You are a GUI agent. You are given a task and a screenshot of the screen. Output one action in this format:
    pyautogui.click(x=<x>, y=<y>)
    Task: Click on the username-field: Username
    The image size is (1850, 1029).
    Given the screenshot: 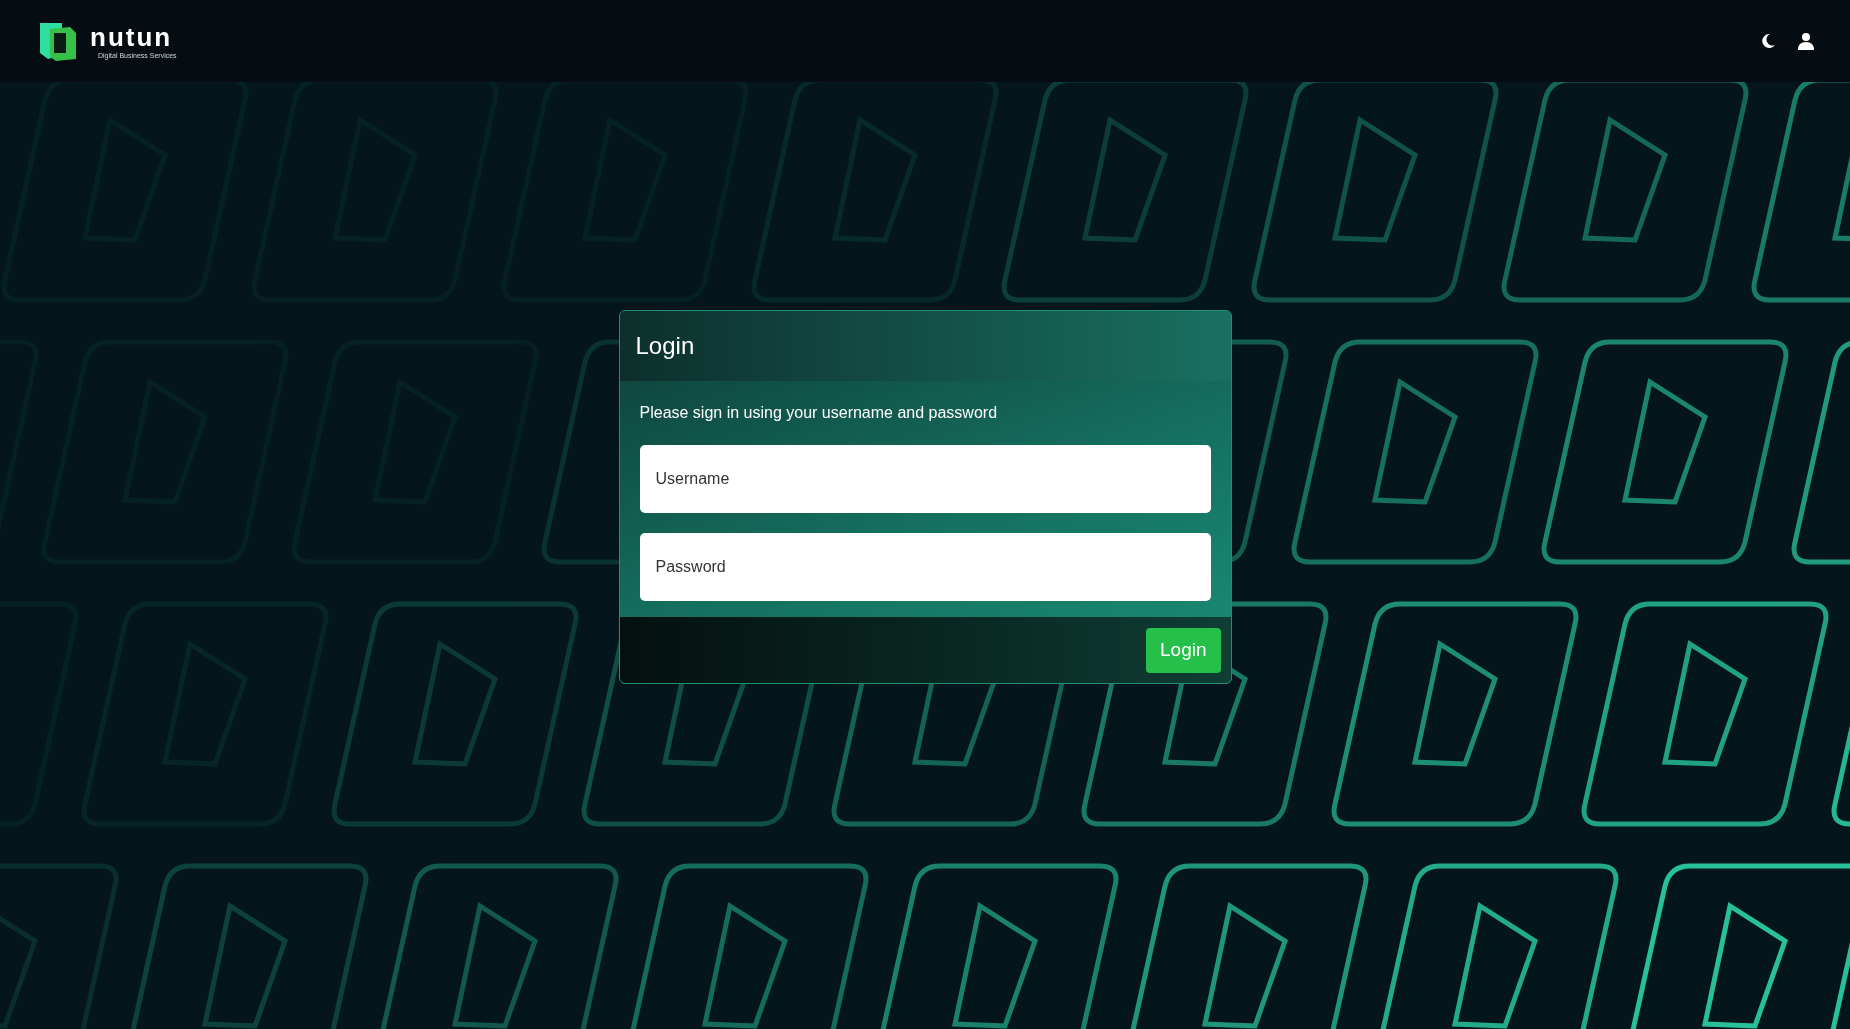 What is the action you would take?
    pyautogui.click(x=925, y=479)
    